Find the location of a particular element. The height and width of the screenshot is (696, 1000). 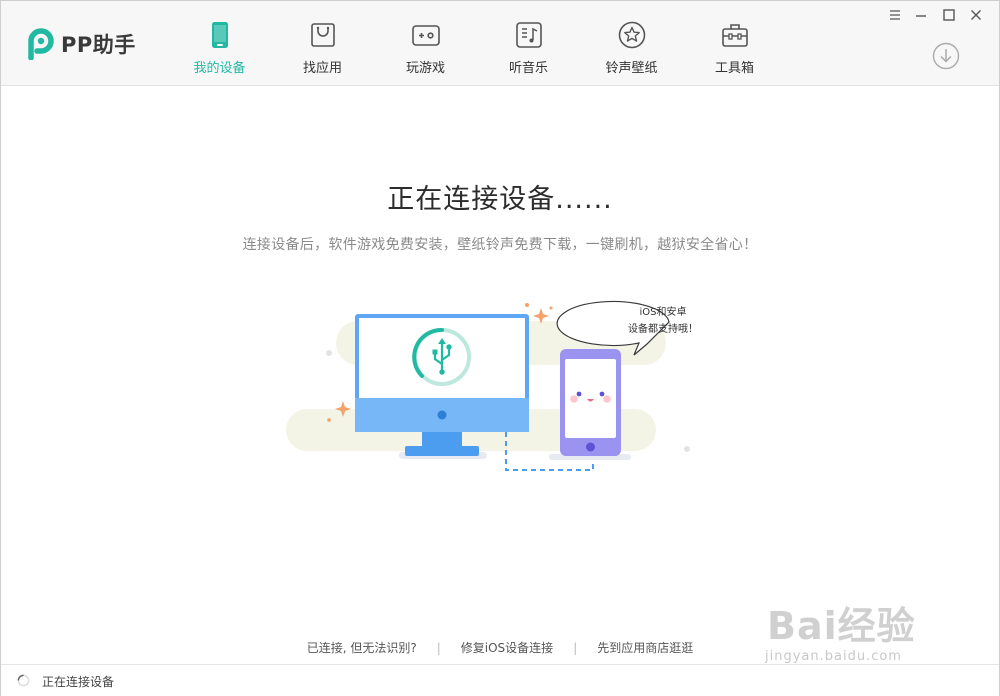

top-bar: PP助手 我的设备 找应用 玩游戏 听音乐 铃声壁纸 工具箱 is located at coordinates (500, 43).